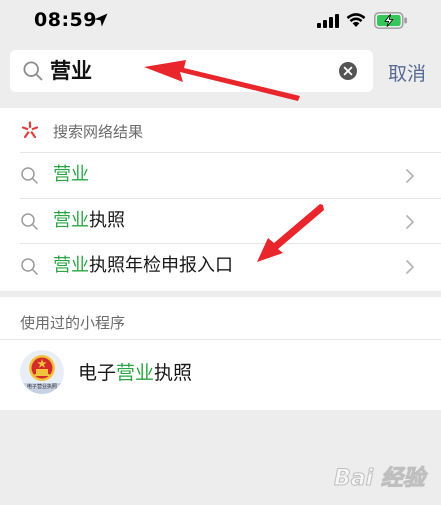  I want to click on suggestion-rest: 执照年检申报入口, so click(161, 265).